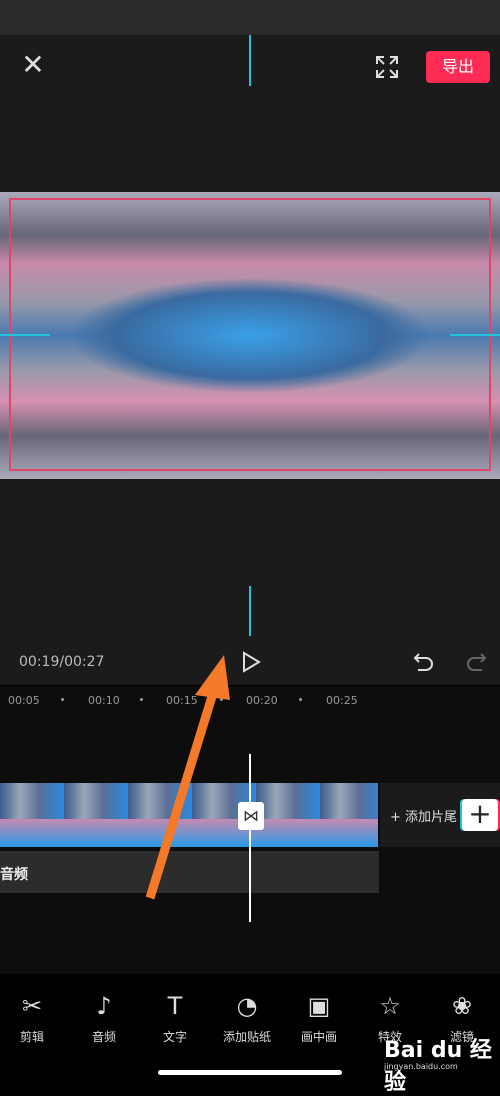  What do you see at coordinates (250, 17) in the screenshot?
I see `status-bar` at bounding box center [250, 17].